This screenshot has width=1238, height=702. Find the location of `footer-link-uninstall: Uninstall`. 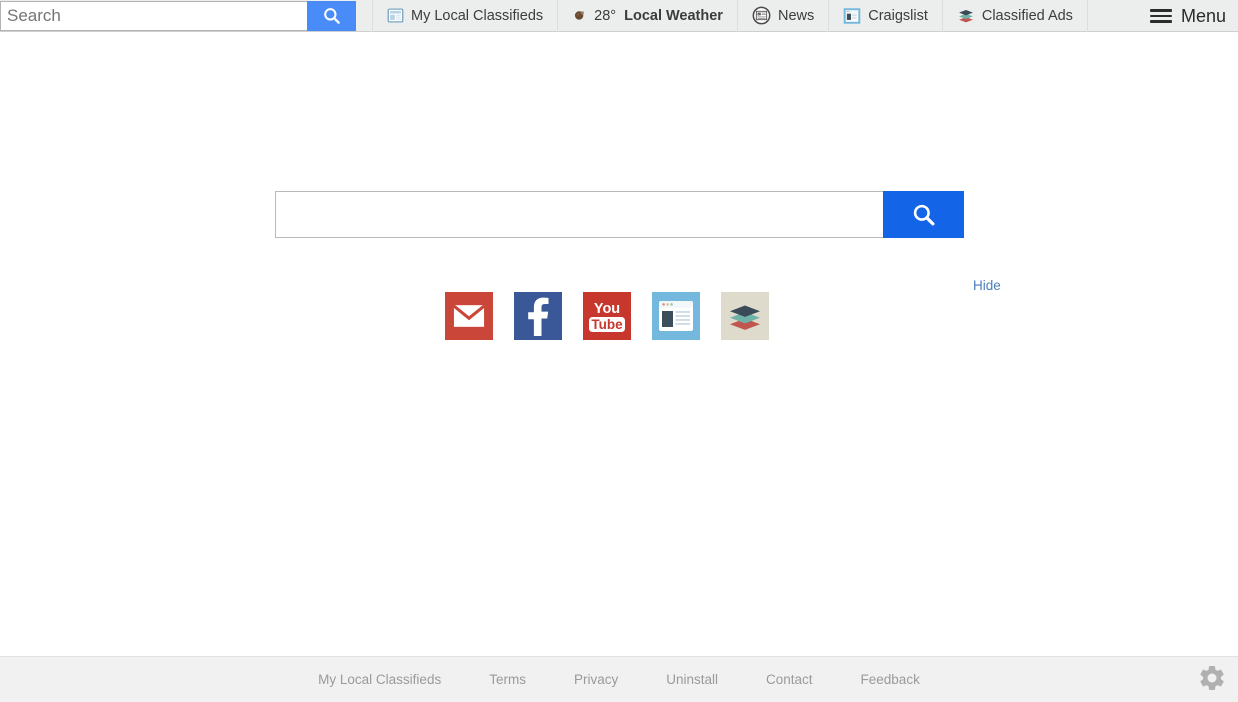

footer-link-uninstall: Uninstall is located at coordinates (692, 679).